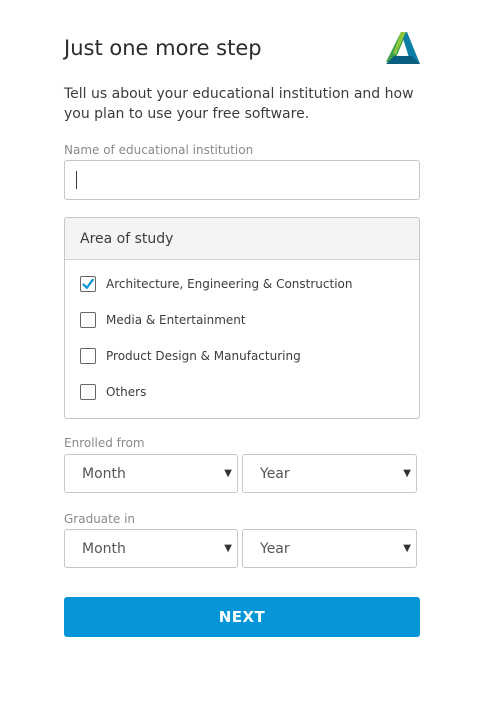 The width and height of the screenshot is (501, 701). I want to click on text-cursor, so click(76, 180).